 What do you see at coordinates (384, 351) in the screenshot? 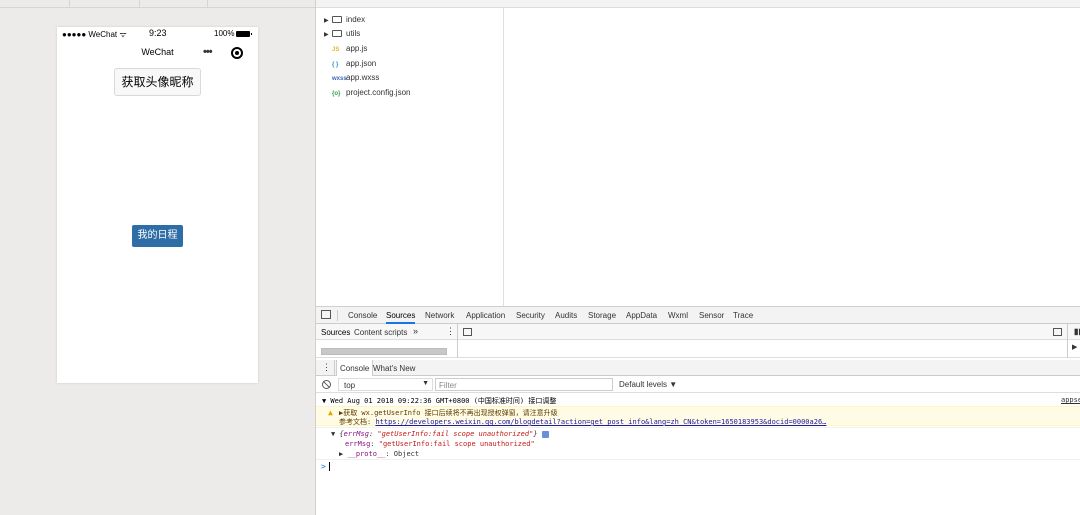
I see `horizontal-scrollbar` at bounding box center [384, 351].